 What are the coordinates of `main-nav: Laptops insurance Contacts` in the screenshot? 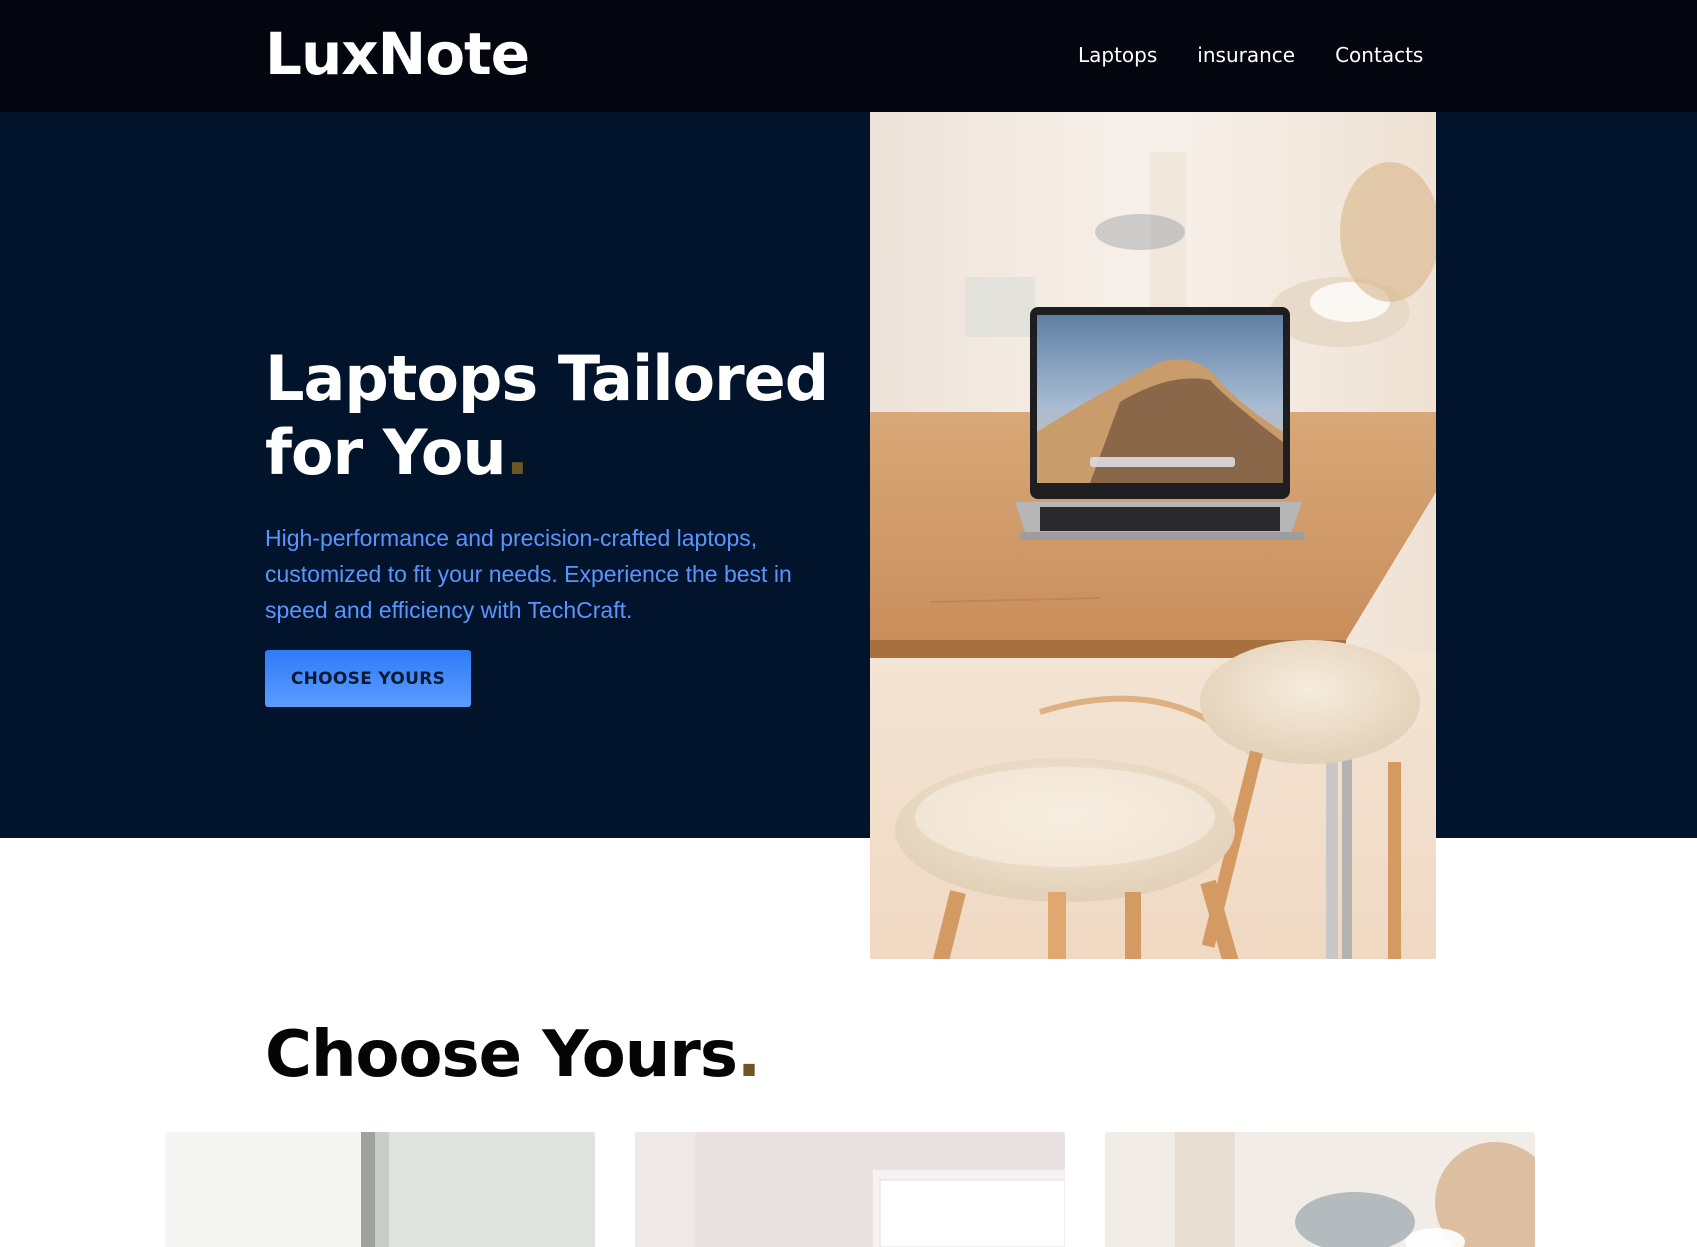 It's located at (1250, 55).